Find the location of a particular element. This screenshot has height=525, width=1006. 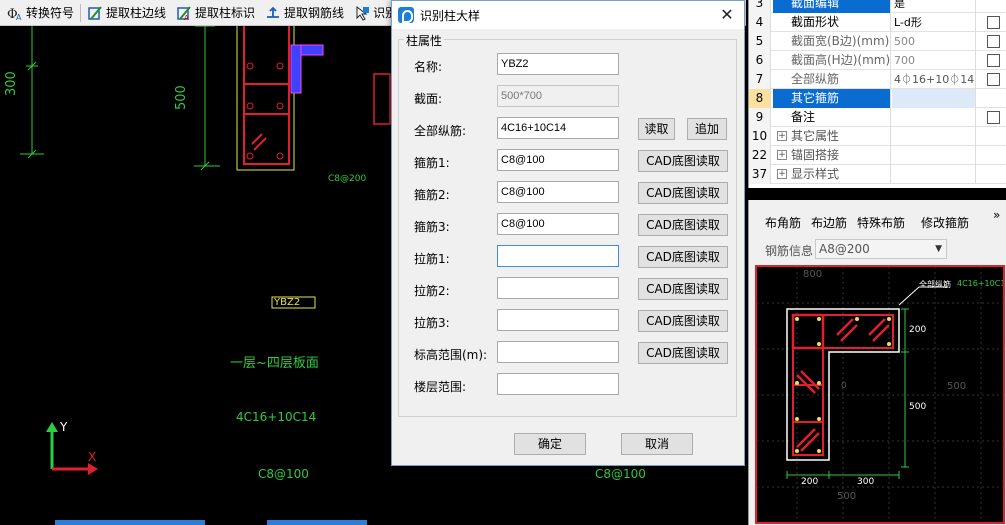

property-row-9: 9 备注 is located at coordinates (877, 117).